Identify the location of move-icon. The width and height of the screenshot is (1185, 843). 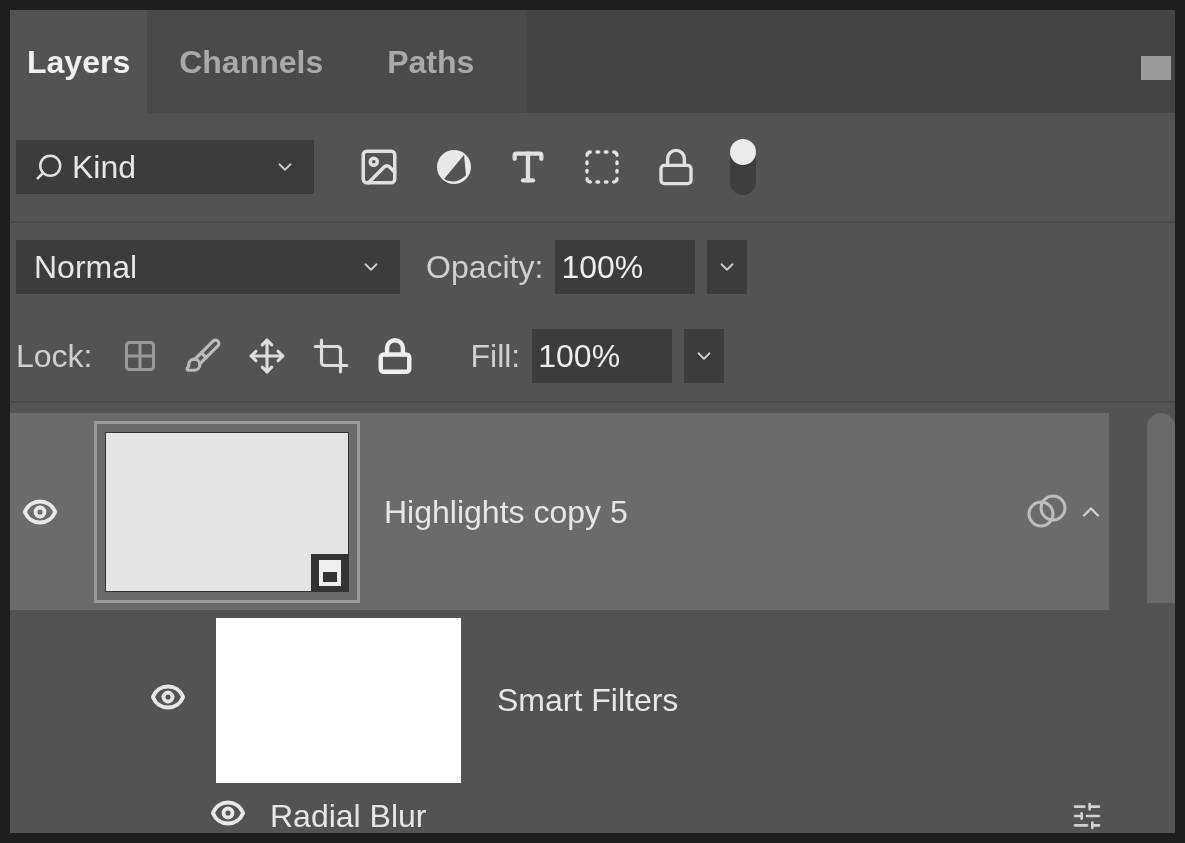
(267, 356).